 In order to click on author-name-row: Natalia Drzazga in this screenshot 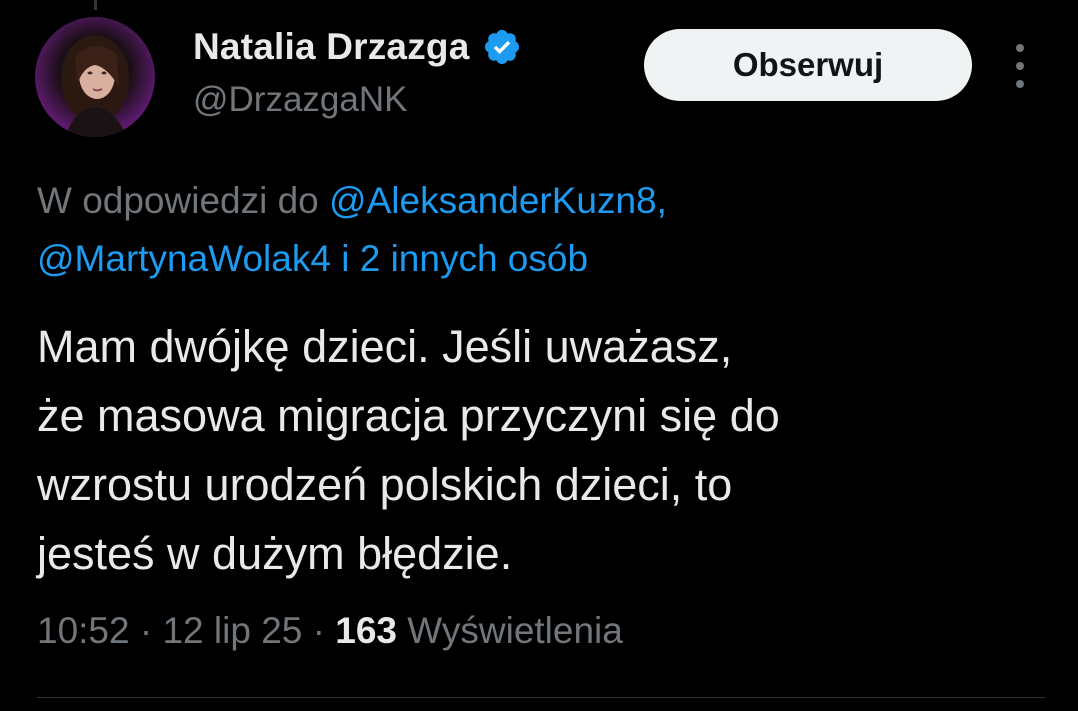, I will do `click(357, 47)`.